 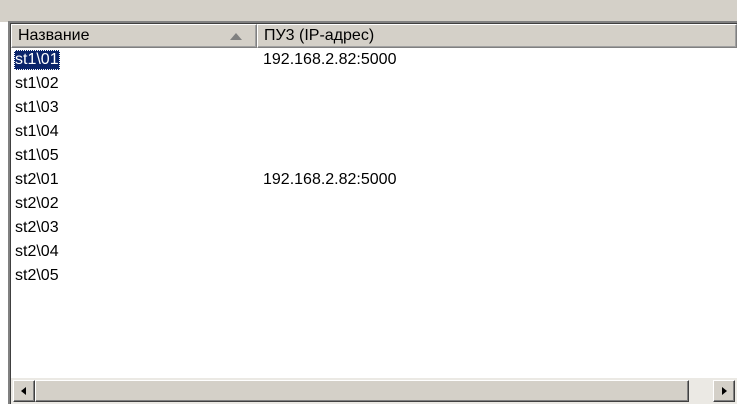 I want to click on column-header-address-label: ПУ3 (IP-адрес), so click(x=319, y=35).